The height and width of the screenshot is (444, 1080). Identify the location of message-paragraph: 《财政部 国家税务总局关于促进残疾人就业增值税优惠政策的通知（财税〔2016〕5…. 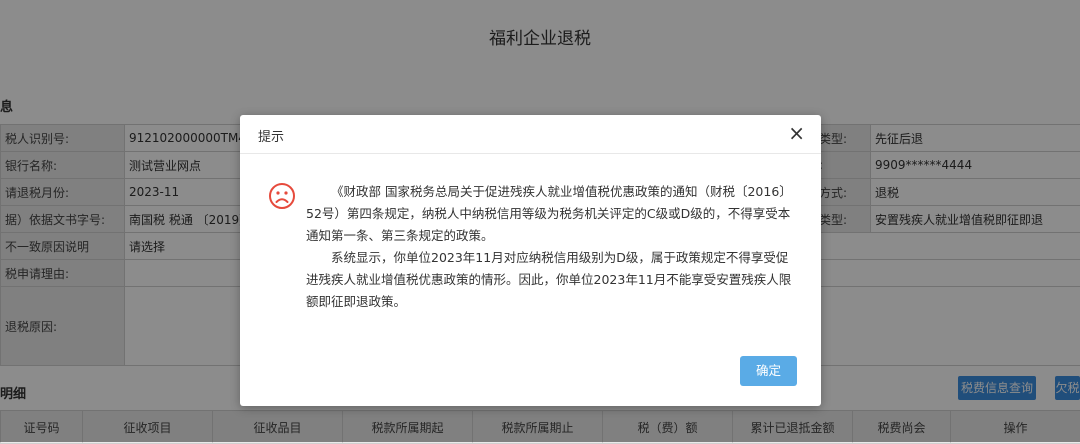
(552, 214).